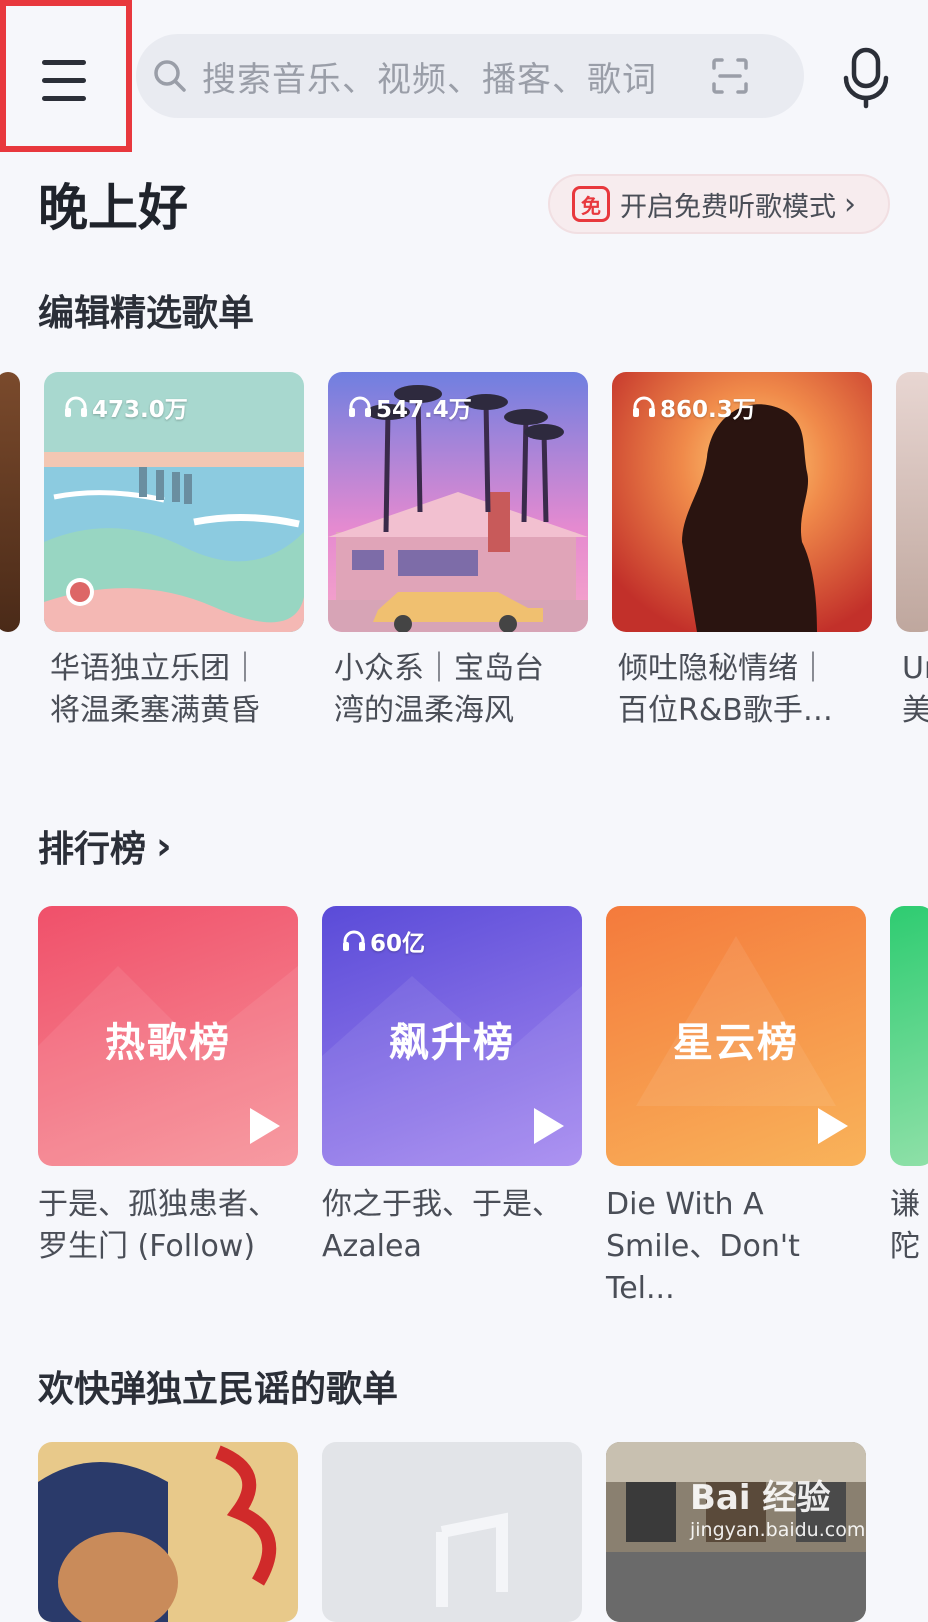 The width and height of the screenshot is (928, 1622). I want to click on caption-line: 罗生门 (Follow), so click(147, 1246).